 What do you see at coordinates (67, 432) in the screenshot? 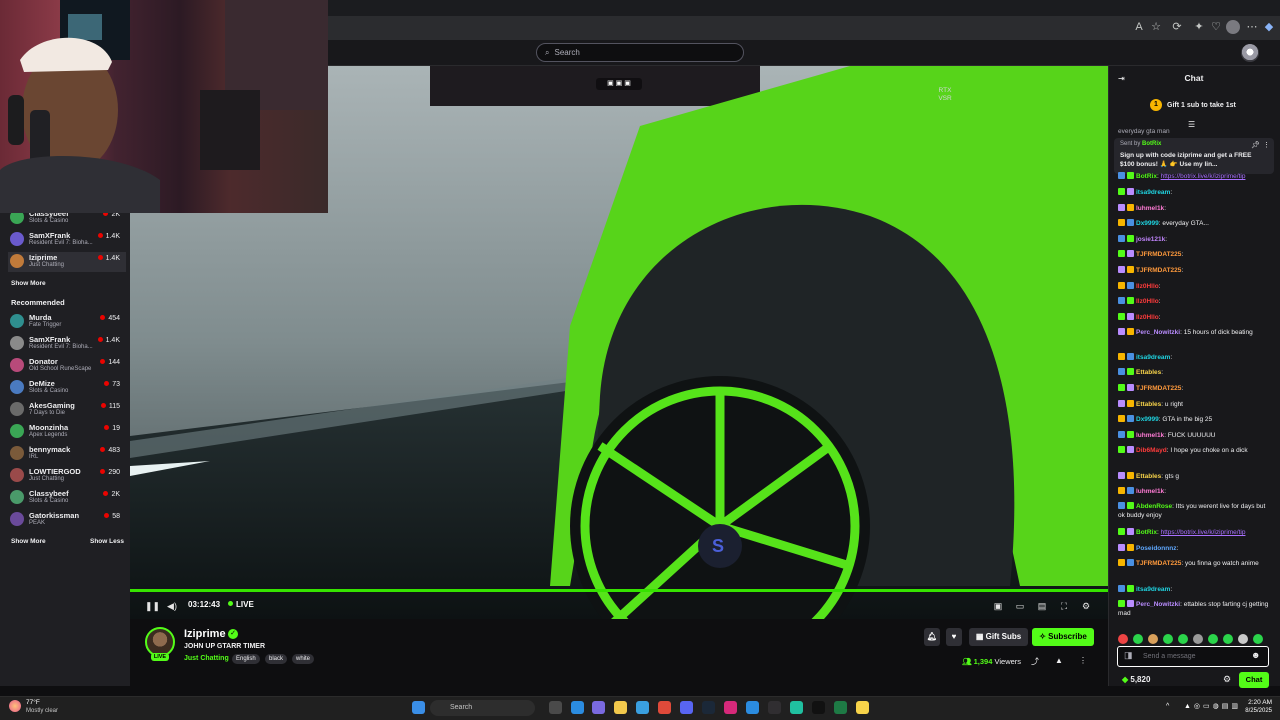
I see `sidebar-channel-item: Moonzinha Apex Legends 19` at bounding box center [67, 432].